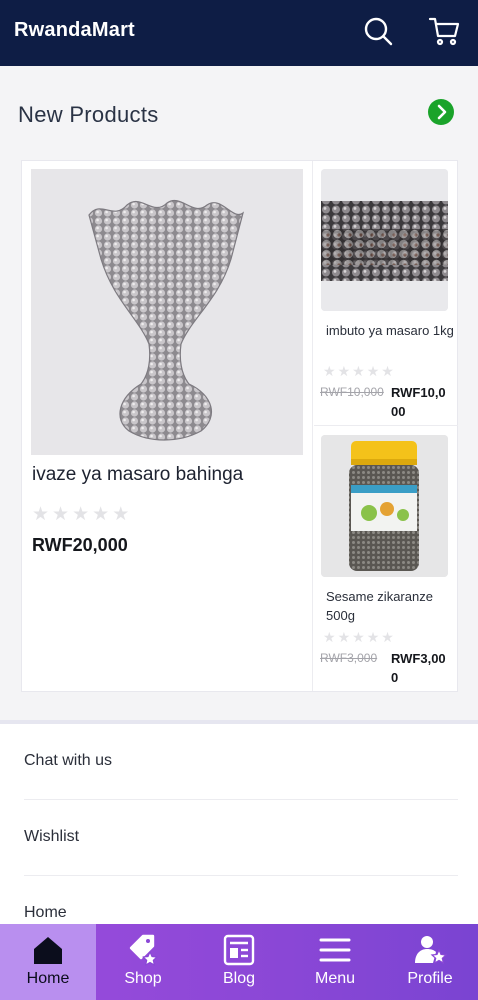  What do you see at coordinates (48, 978) in the screenshot?
I see `nav-label: Home` at bounding box center [48, 978].